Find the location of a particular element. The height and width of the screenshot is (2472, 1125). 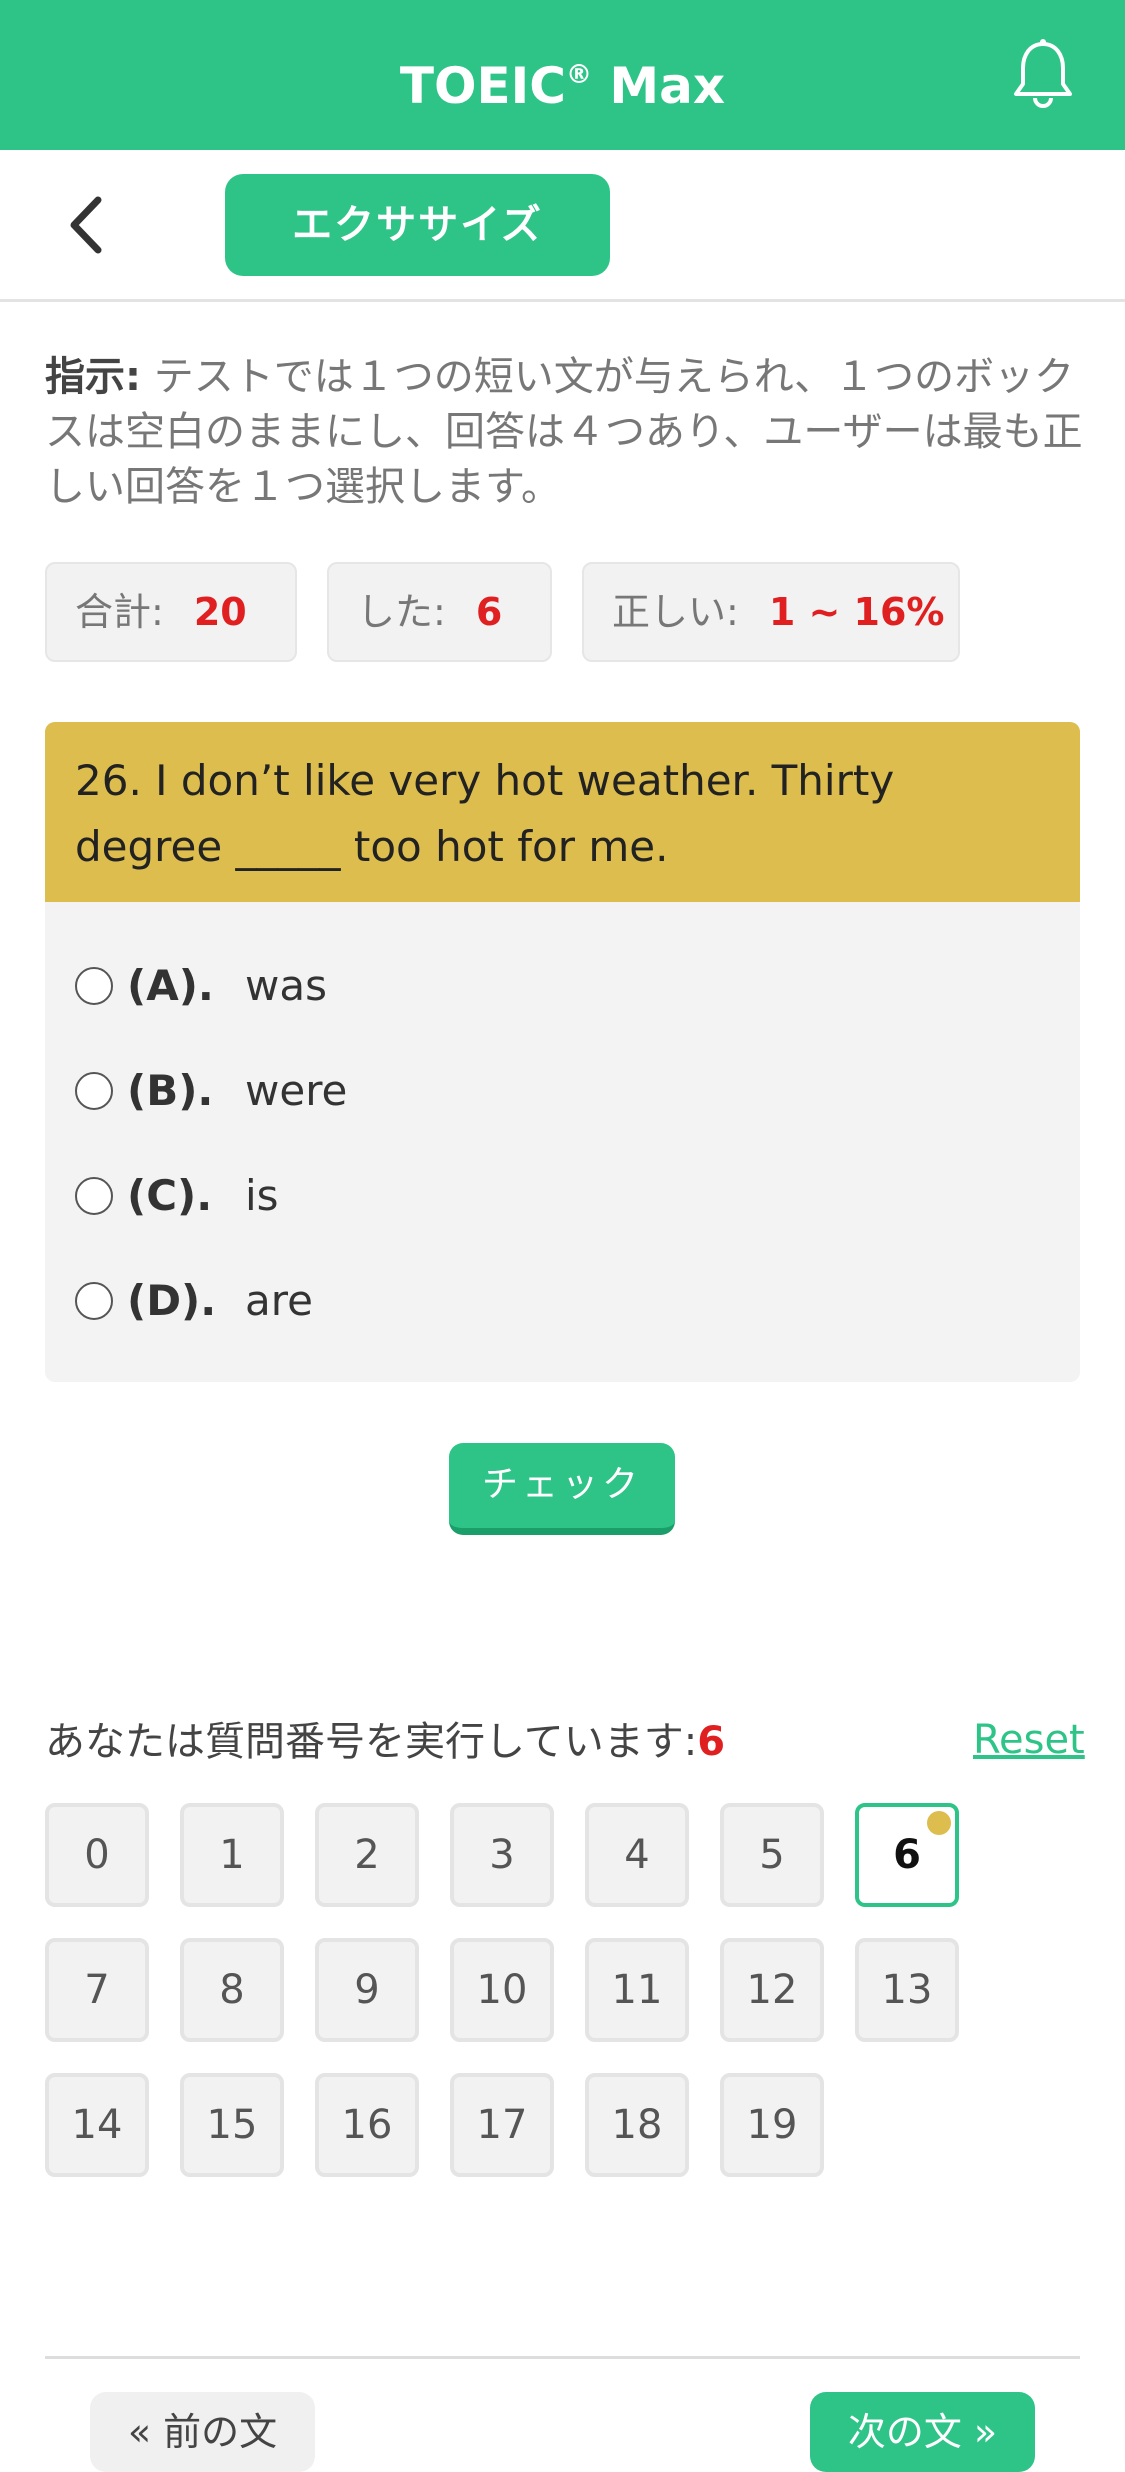

question-number-button: 13 is located at coordinates (907, 1990).